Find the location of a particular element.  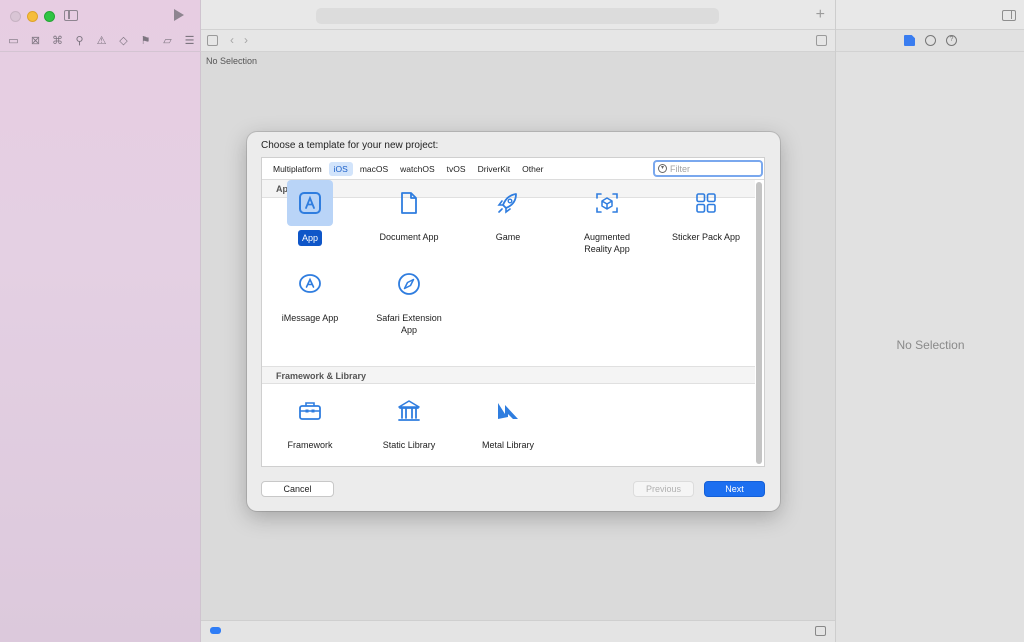

template-imessage-label: iMessage App is located at coordinates (310, 318).